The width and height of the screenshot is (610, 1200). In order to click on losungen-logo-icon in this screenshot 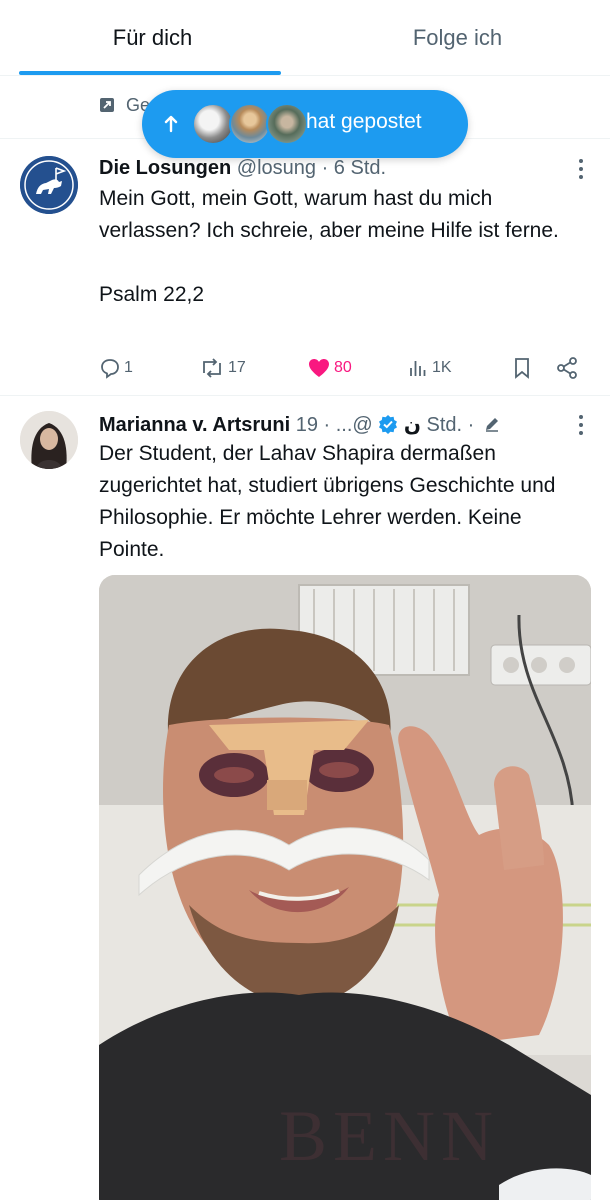, I will do `click(49, 185)`.